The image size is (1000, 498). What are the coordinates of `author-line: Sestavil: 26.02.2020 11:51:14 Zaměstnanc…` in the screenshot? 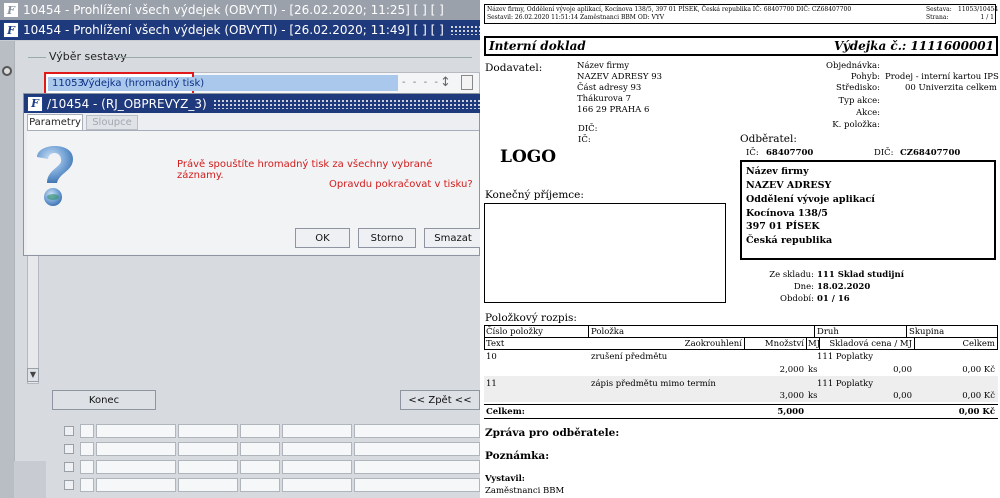 It's located at (576, 17).